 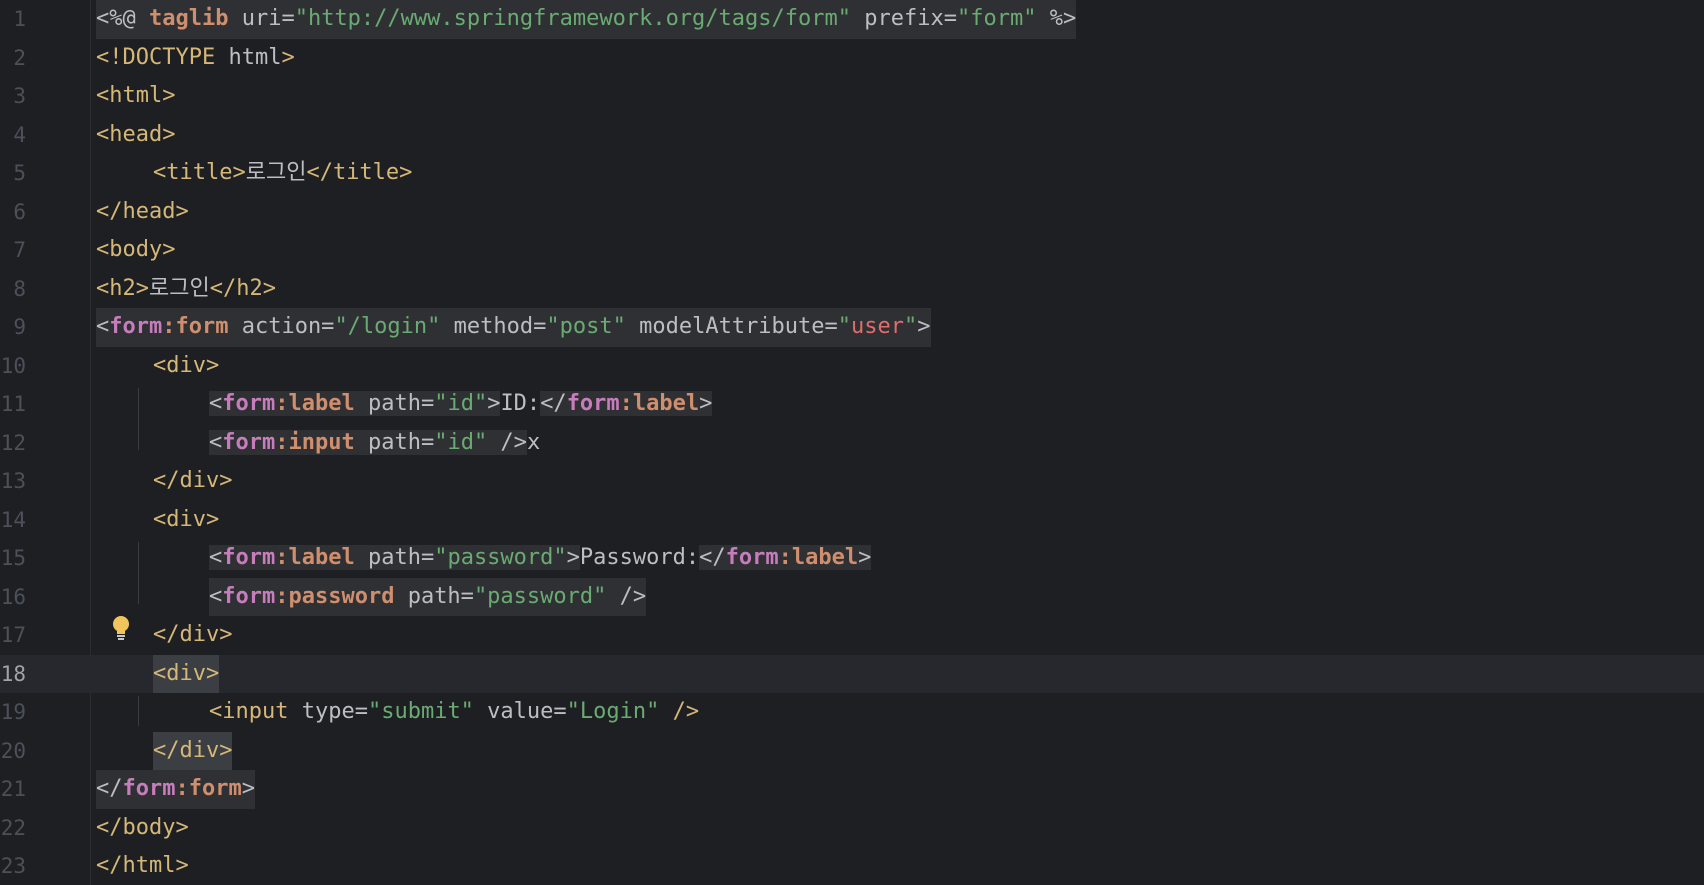 What do you see at coordinates (852, 481) in the screenshot?
I see `code-line: 13 </div>` at bounding box center [852, 481].